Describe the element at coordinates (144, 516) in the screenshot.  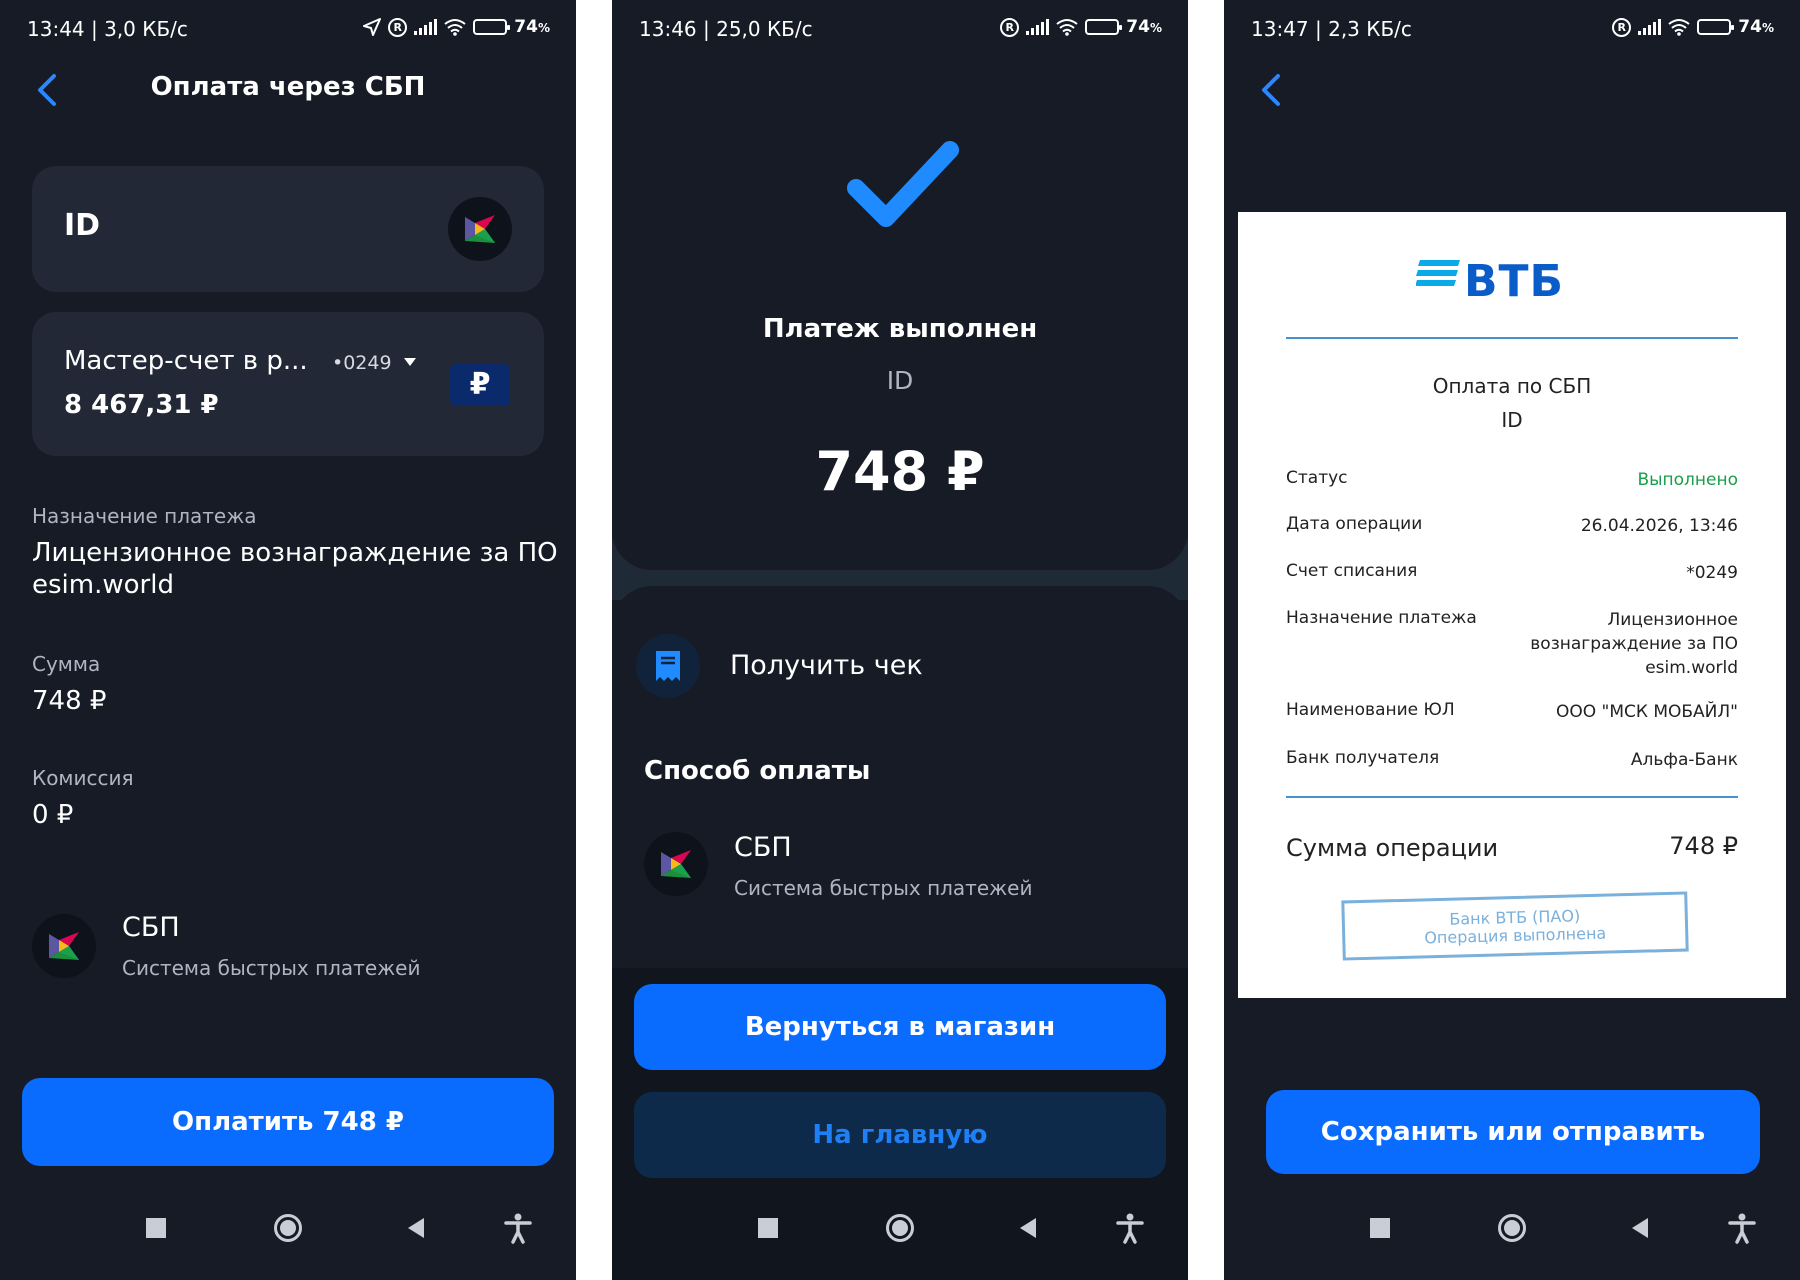
I see `purpose-label: Назначение платежа` at that location.